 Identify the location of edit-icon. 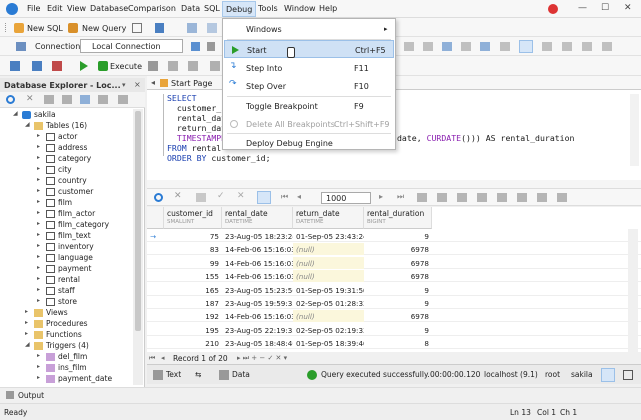
(85, 99).